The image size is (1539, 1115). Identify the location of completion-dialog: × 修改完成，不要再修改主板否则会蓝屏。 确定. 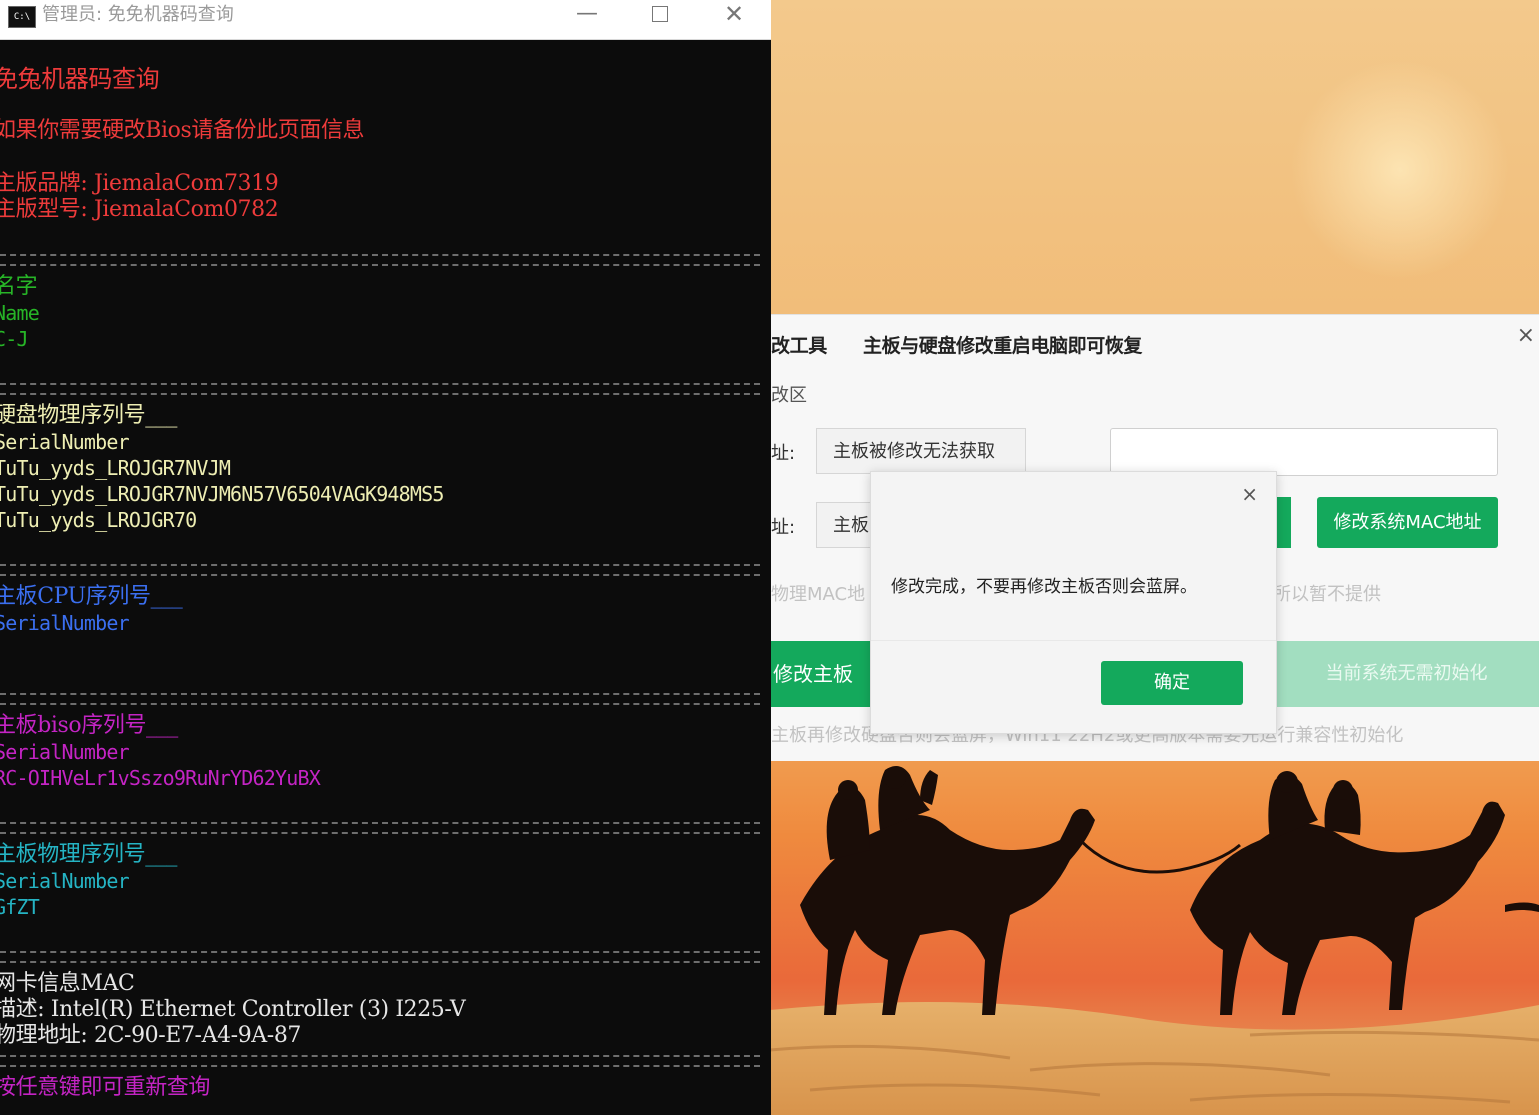
(1073, 602).